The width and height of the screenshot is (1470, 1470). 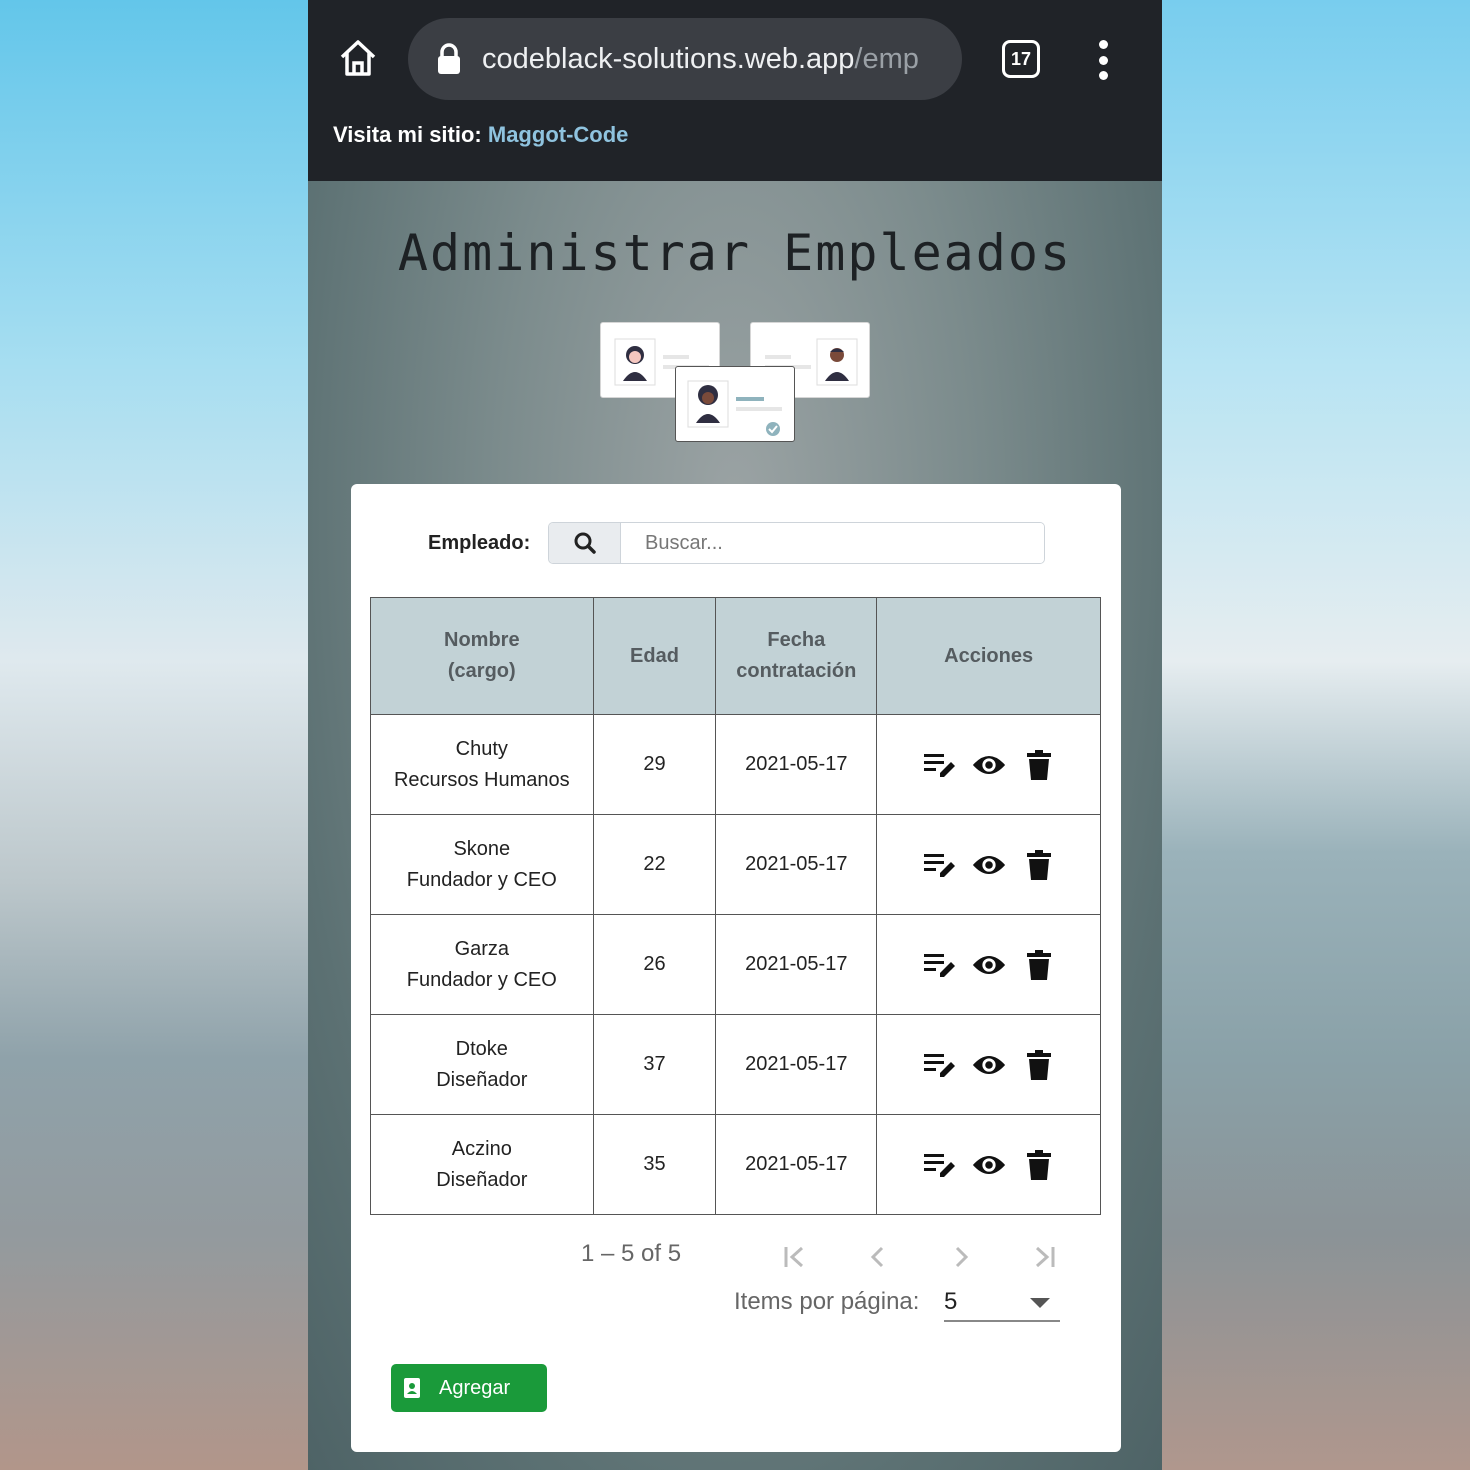 I want to click on cell-age: 22, so click(x=654, y=864).